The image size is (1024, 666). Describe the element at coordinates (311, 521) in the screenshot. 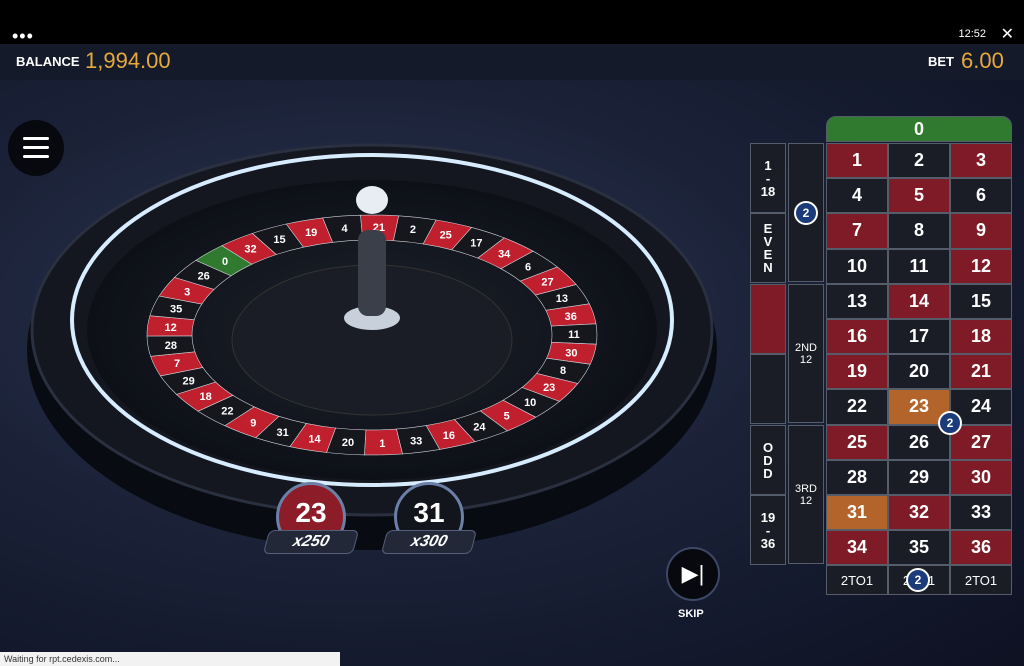

I see `result-badge: 23 x250` at that location.